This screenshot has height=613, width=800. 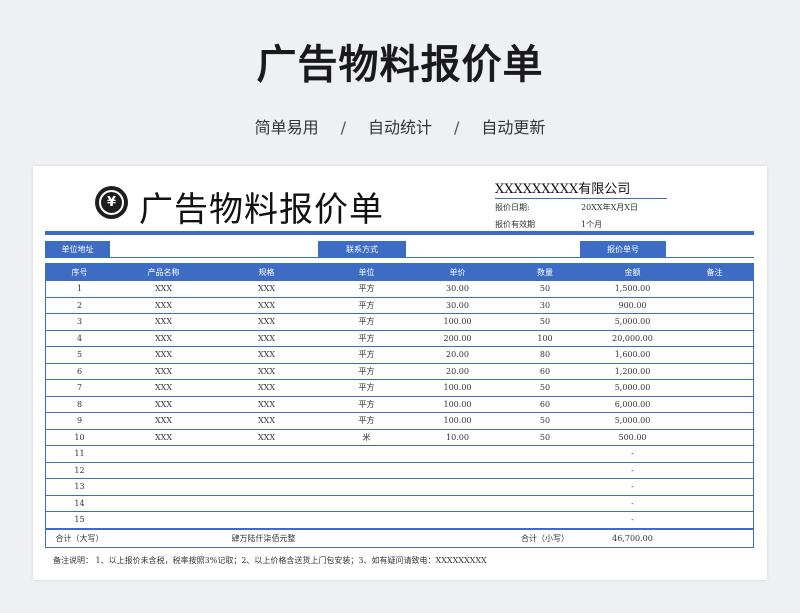 What do you see at coordinates (79, 421) in the screenshot?
I see `table-cell: 9` at bounding box center [79, 421].